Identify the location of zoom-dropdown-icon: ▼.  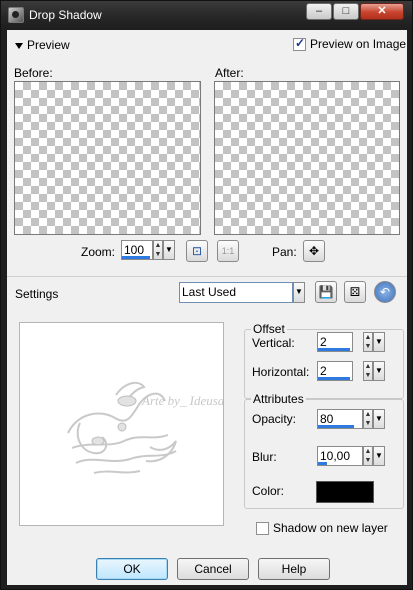
(169, 250).